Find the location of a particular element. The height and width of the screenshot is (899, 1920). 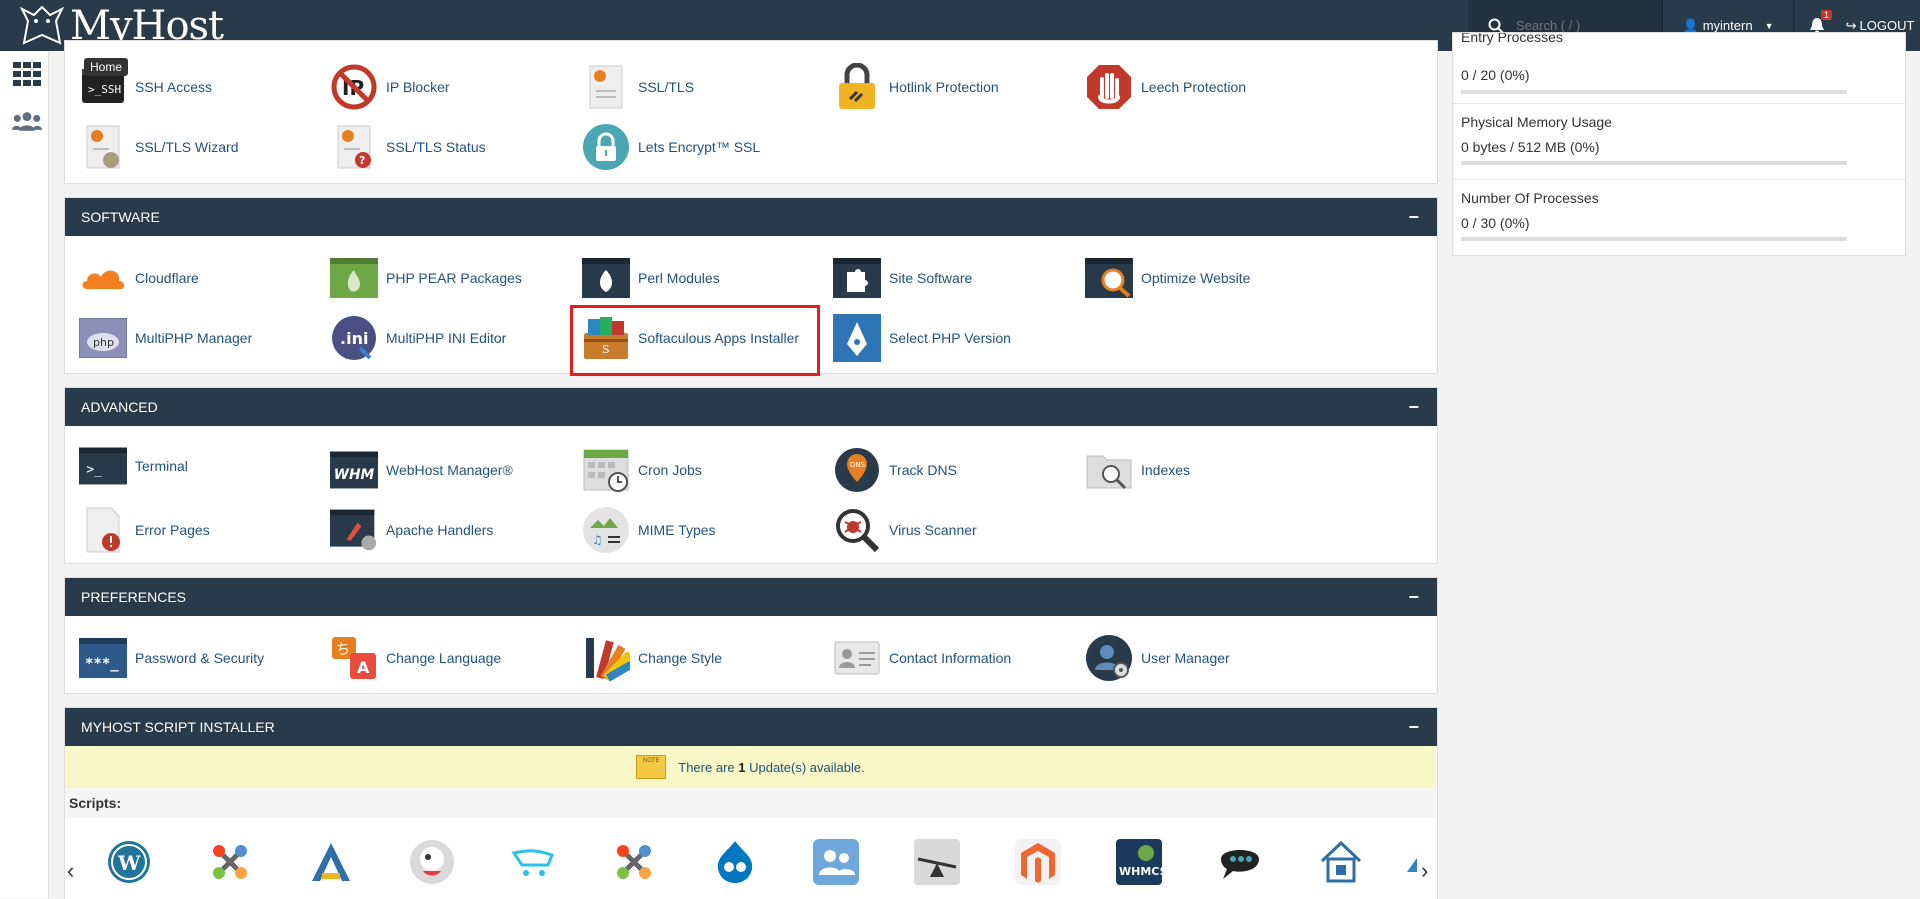

tool-webhost-manager: WHM WebHost Manager® is located at coordinates (421, 470).